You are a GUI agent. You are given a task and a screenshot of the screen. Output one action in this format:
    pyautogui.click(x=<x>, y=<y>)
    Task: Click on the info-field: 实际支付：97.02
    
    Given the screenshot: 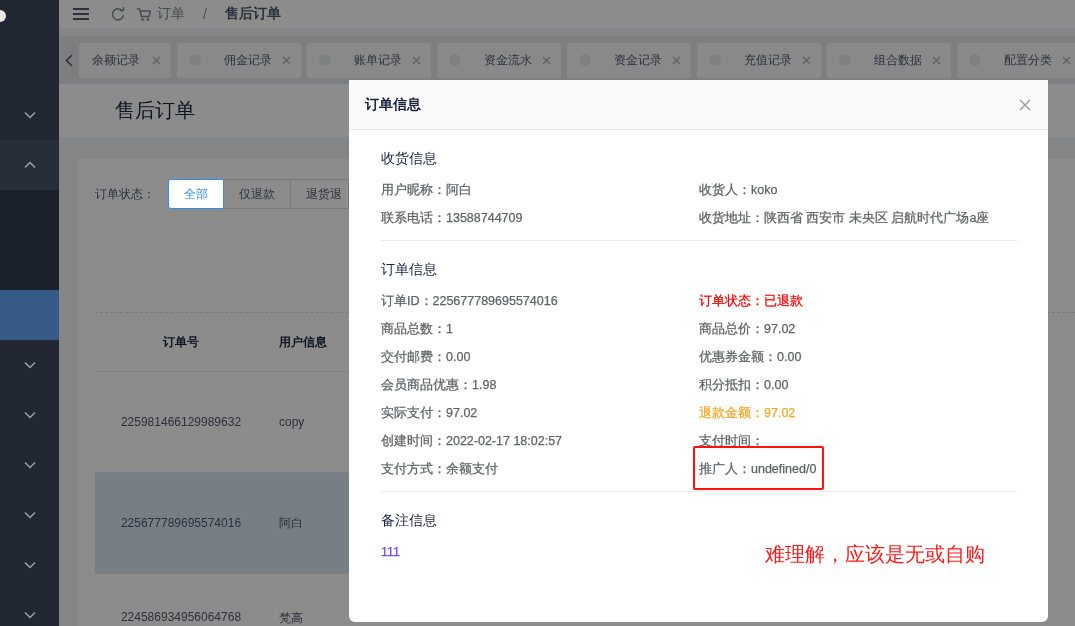 What is the action you would take?
    pyautogui.click(x=429, y=413)
    